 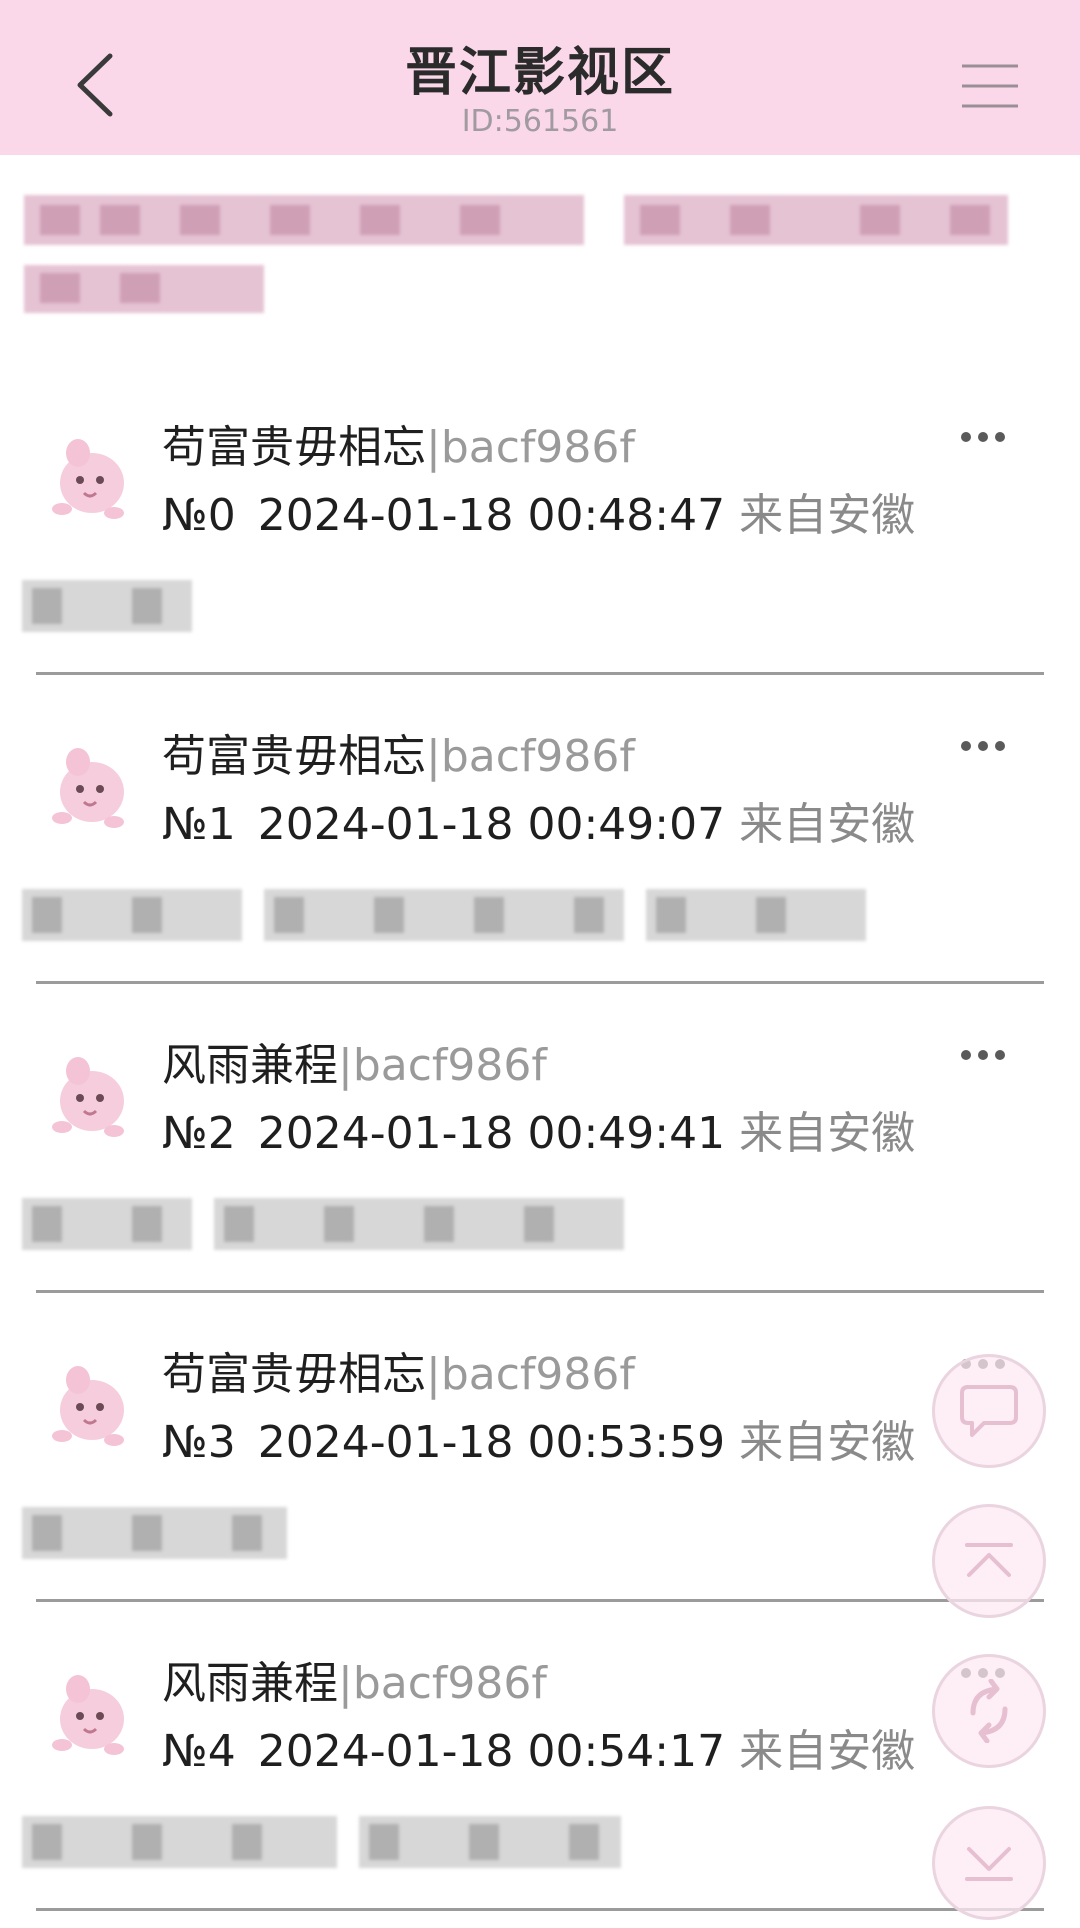 I want to click on post-meta: №1 2024-01-18 00:49:07 来自安徽, so click(x=538, y=820).